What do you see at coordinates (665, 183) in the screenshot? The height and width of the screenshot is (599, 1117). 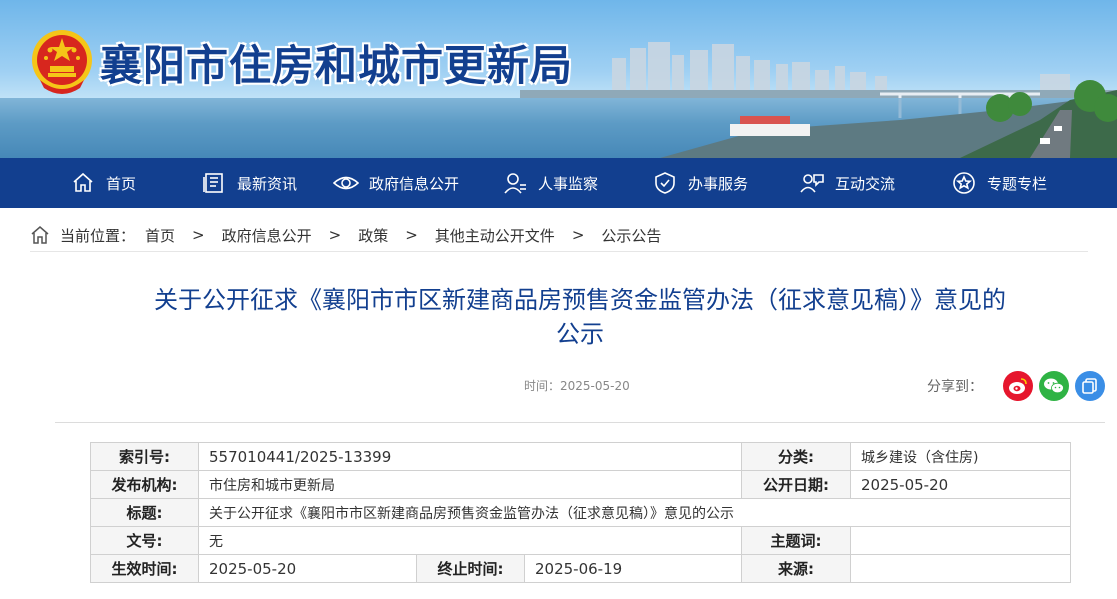 I see `shield-icon` at bounding box center [665, 183].